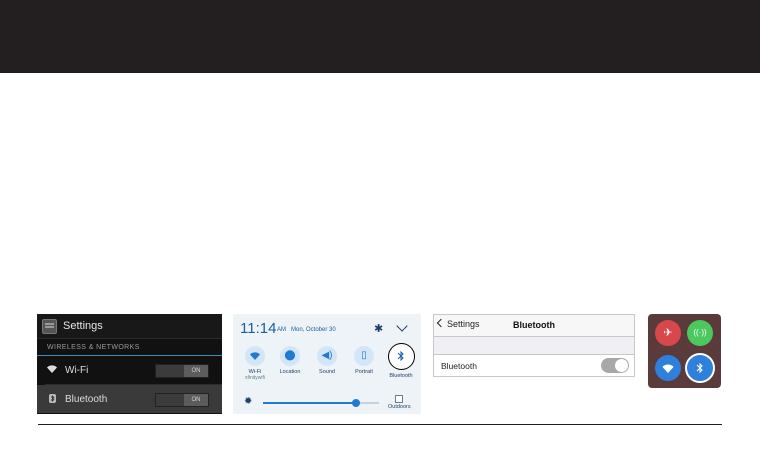  I want to click on brightness-fill, so click(309, 403).